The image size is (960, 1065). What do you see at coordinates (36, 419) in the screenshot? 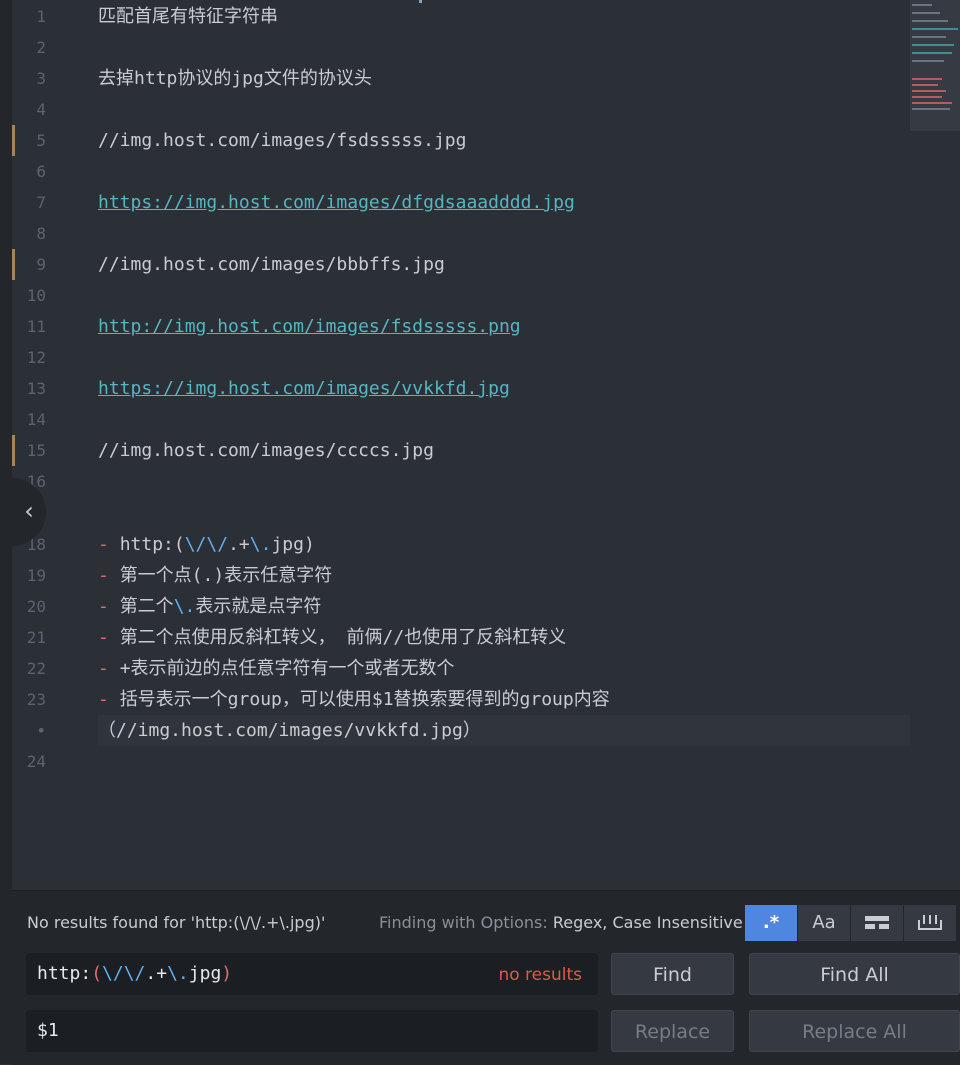
I see `line-number: 14` at bounding box center [36, 419].